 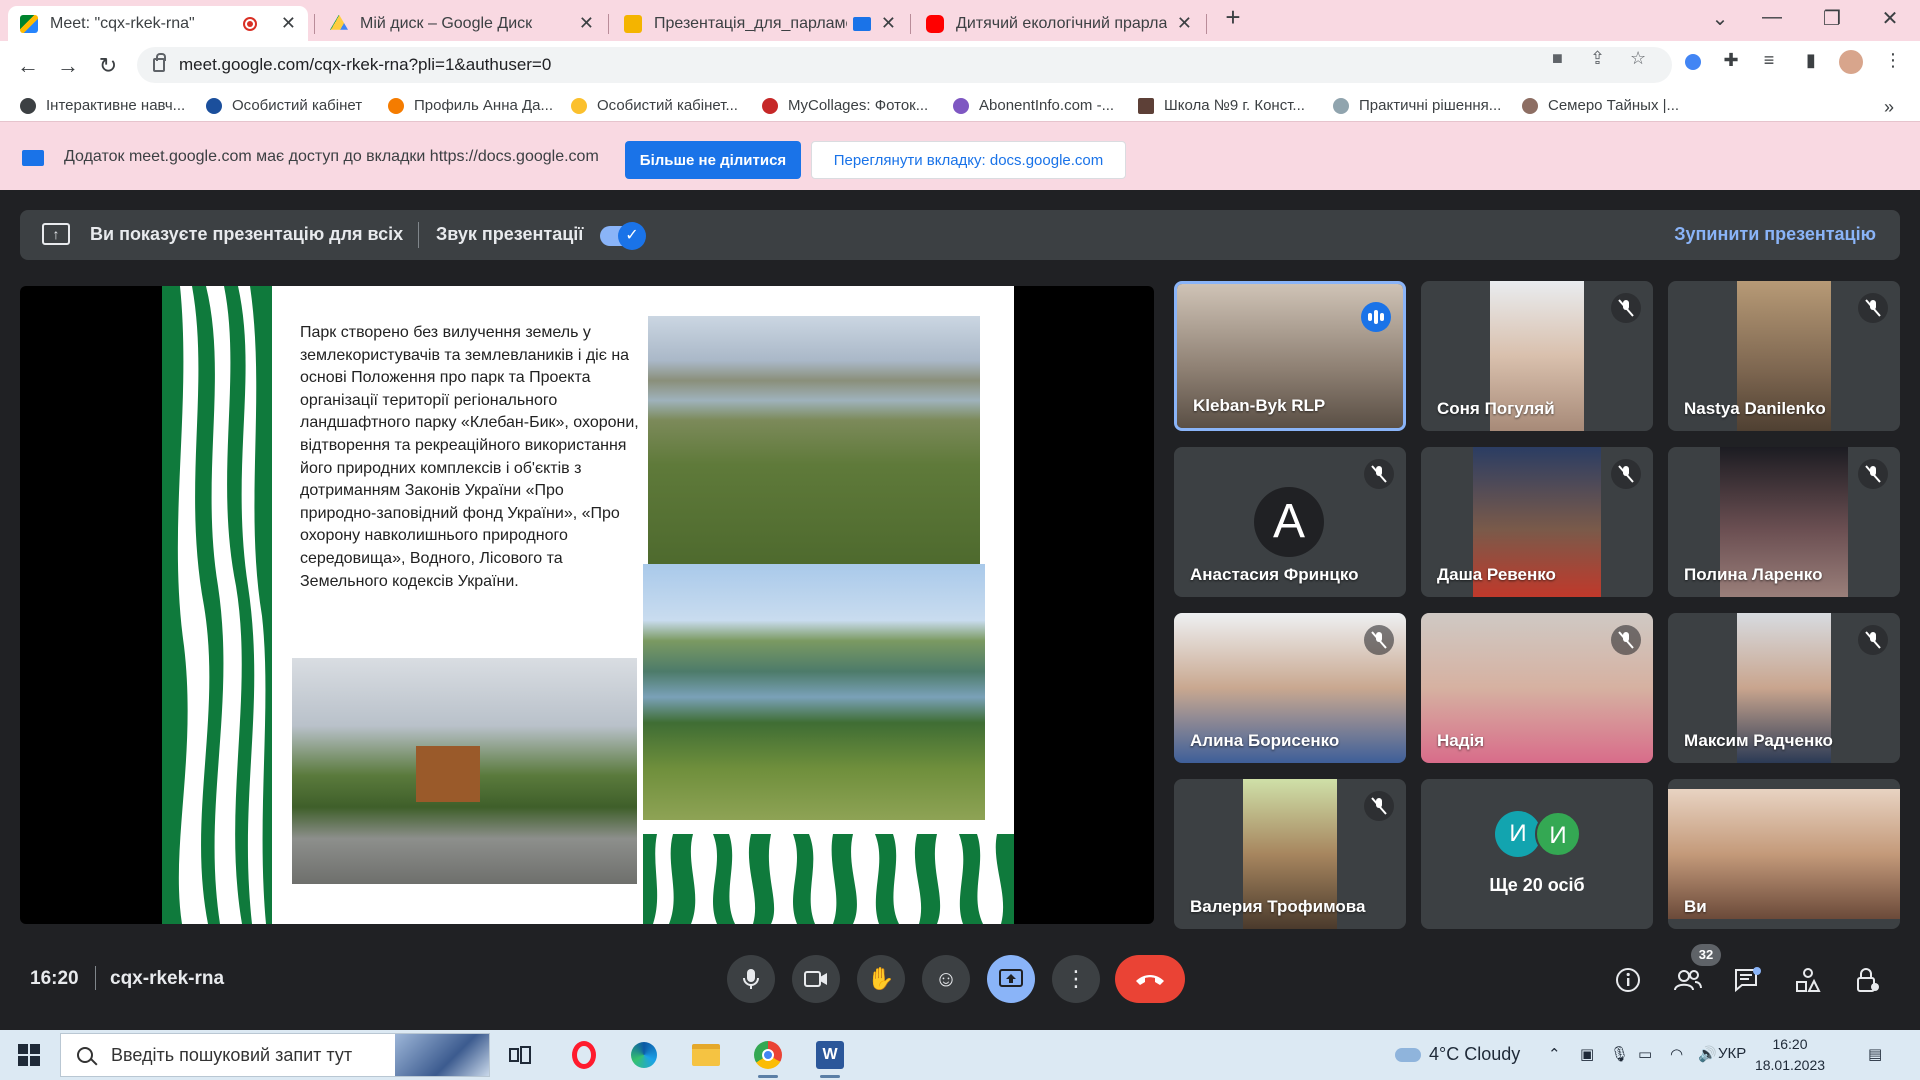 I want to click on participant-tile: Валерия Трофимова, so click(x=1290, y=854).